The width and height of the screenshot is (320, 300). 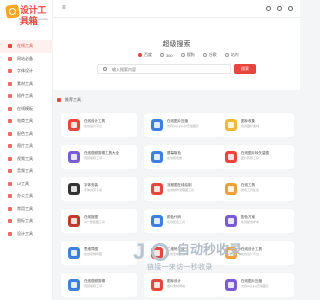 What do you see at coordinates (268, 8) in the screenshot?
I see `theme-toggle-icon` at bounding box center [268, 8].